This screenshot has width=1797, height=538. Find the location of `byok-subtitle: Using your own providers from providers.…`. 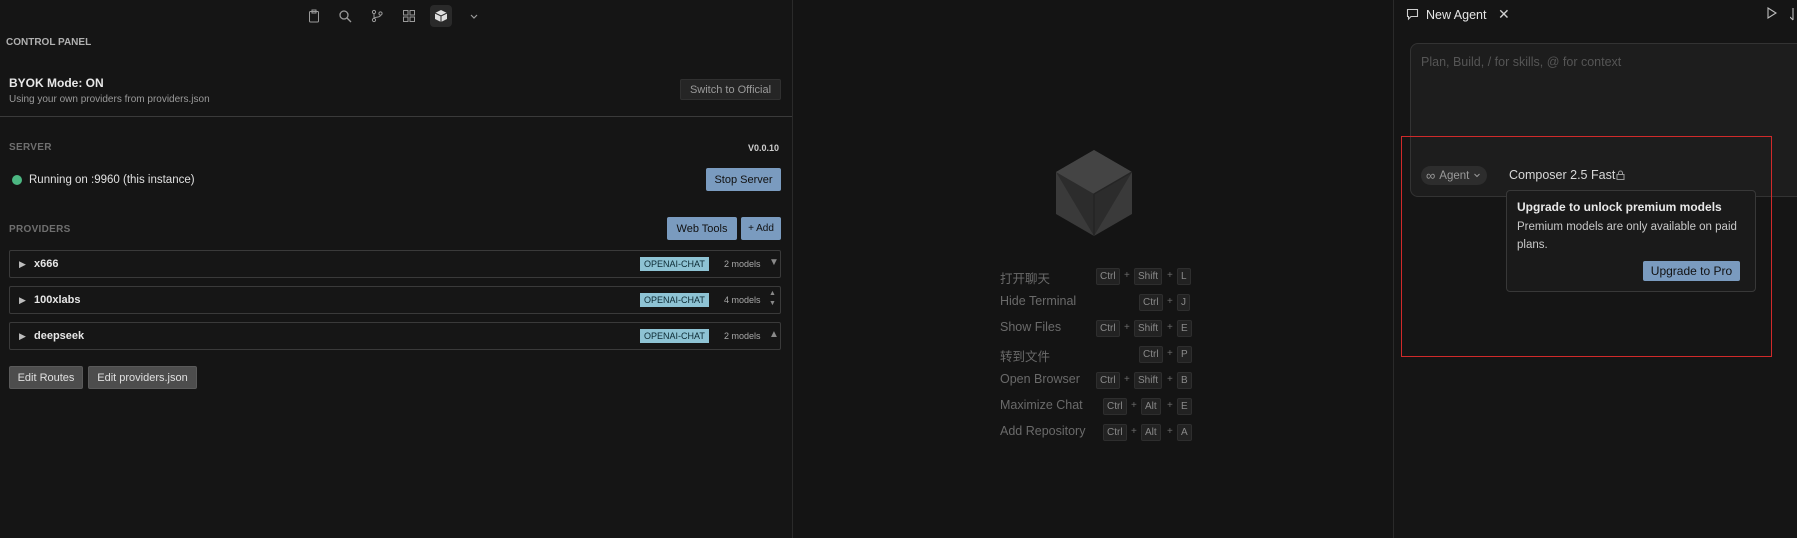

byok-subtitle: Using your own providers from providers.… is located at coordinates (109, 99).